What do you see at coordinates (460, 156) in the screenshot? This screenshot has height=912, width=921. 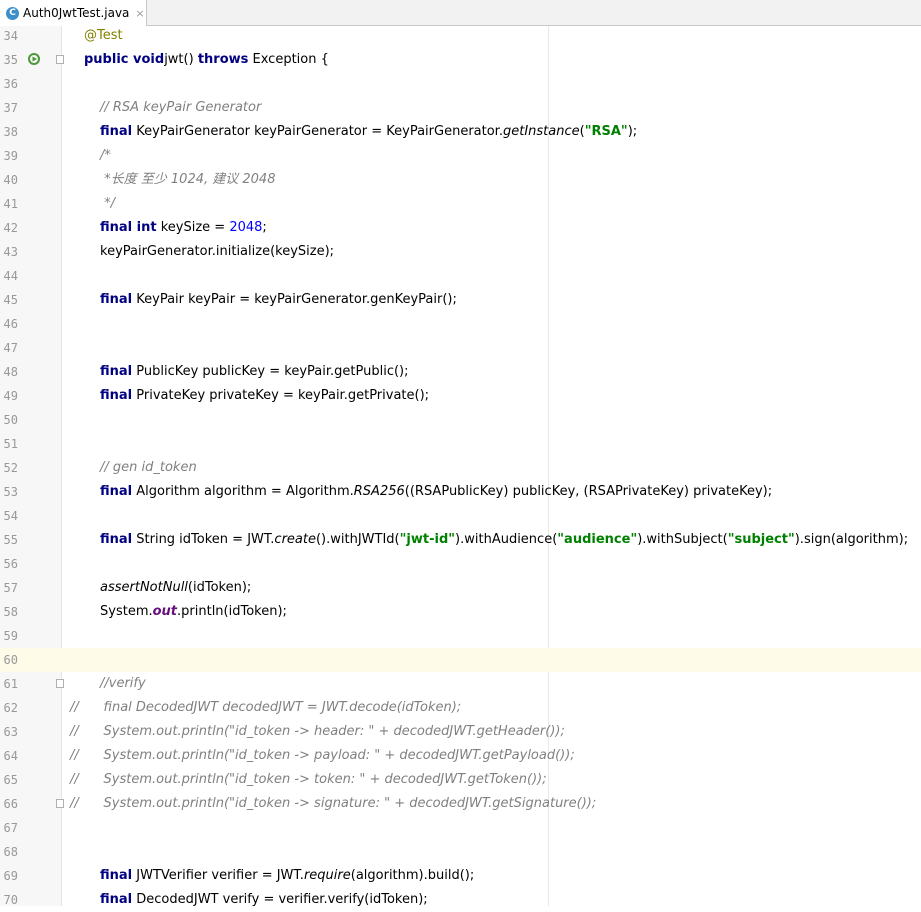 I see `code-line: 39 /*` at bounding box center [460, 156].